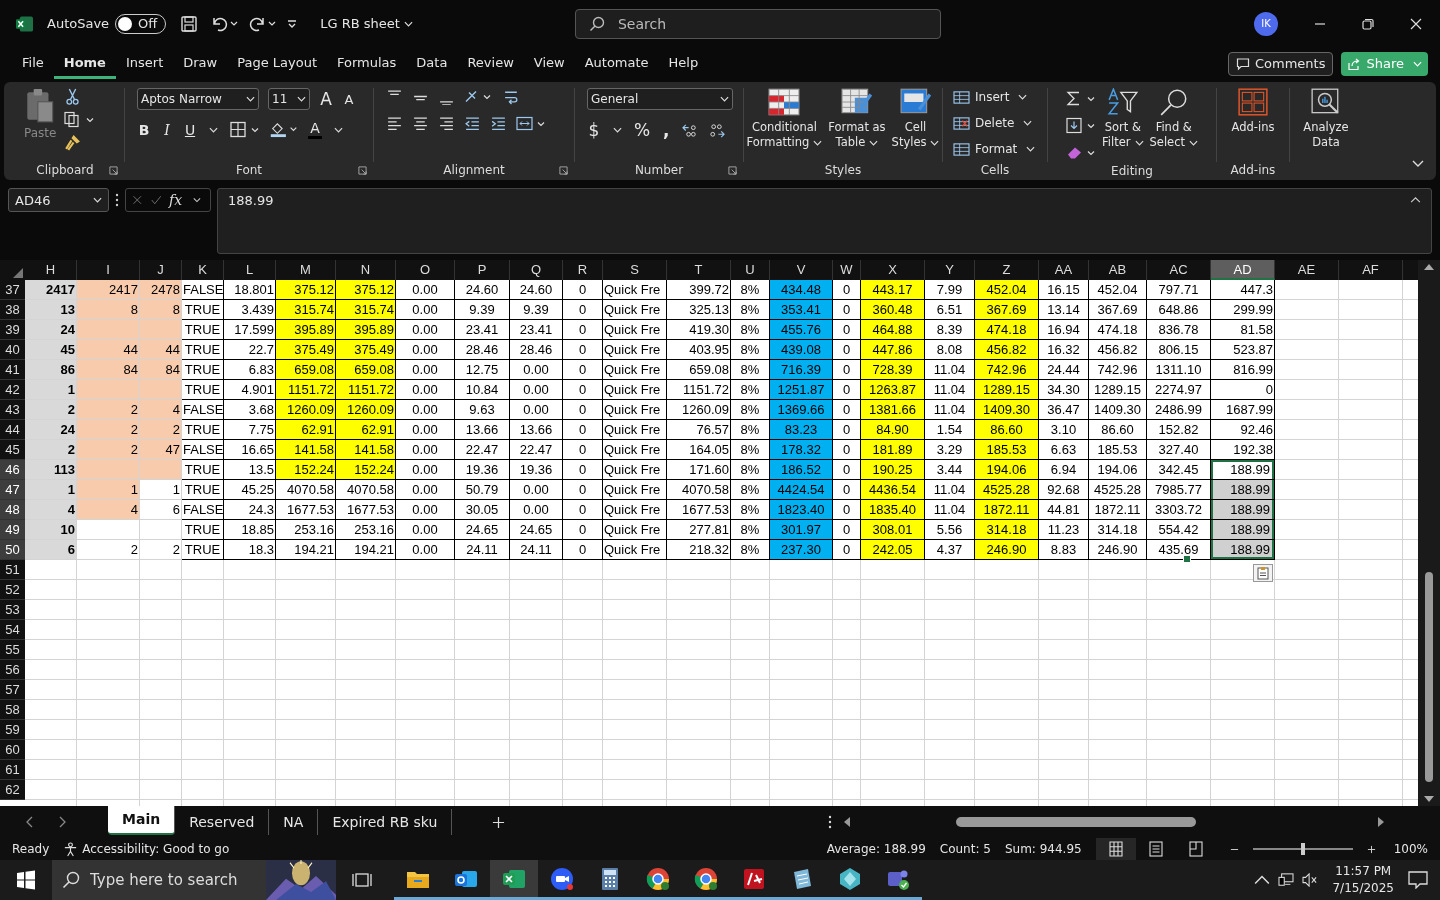 Image resolution: width=1440 pixels, height=900 pixels. Describe the element at coordinates (190, 129) in the screenshot. I see `underline-button: U` at that location.